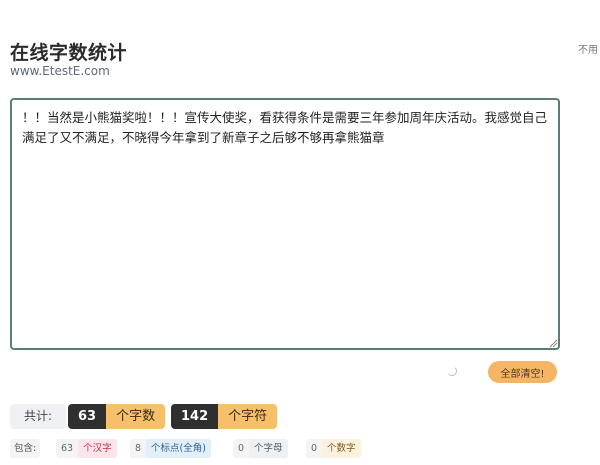 The width and height of the screenshot is (600, 465). Describe the element at coordinates (522, 372) in the screenshot. I see `clear-all-button: 全部清空!` at that location.